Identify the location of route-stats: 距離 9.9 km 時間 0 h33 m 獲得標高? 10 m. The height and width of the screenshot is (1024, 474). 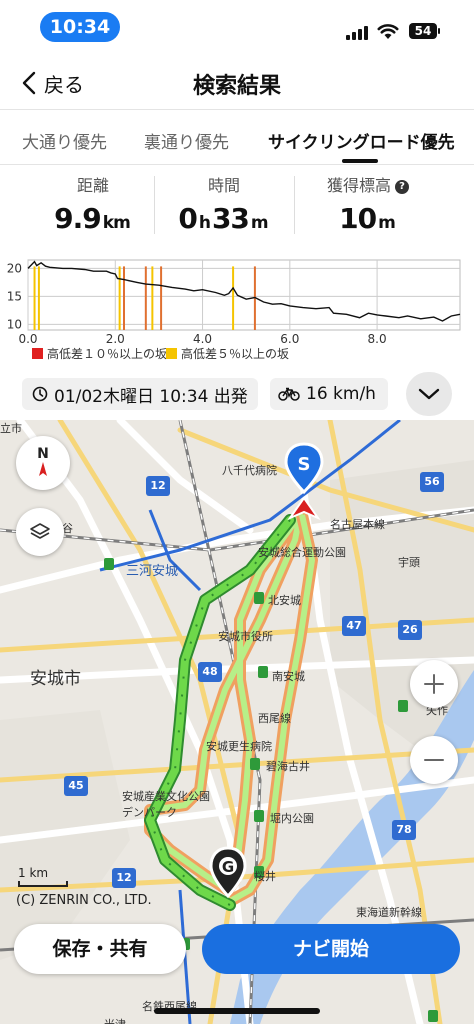
(237, 203).